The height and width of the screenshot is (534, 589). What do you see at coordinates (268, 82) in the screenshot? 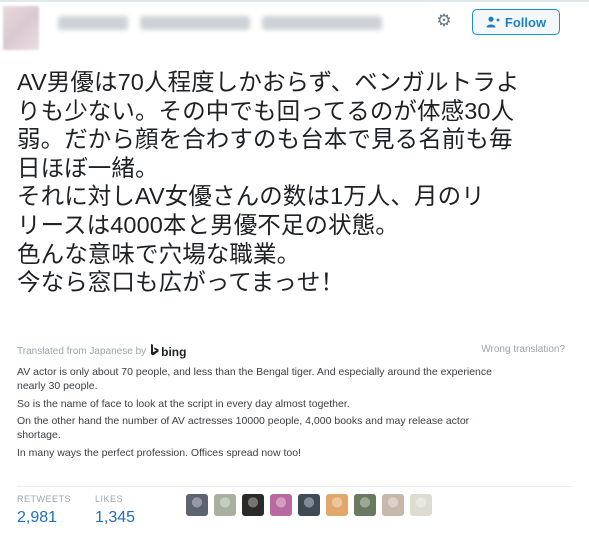
I see `tweet-line: AV男優は70人程度しかおらず、ベンガルトラよ` at bounding box center [268, 82].